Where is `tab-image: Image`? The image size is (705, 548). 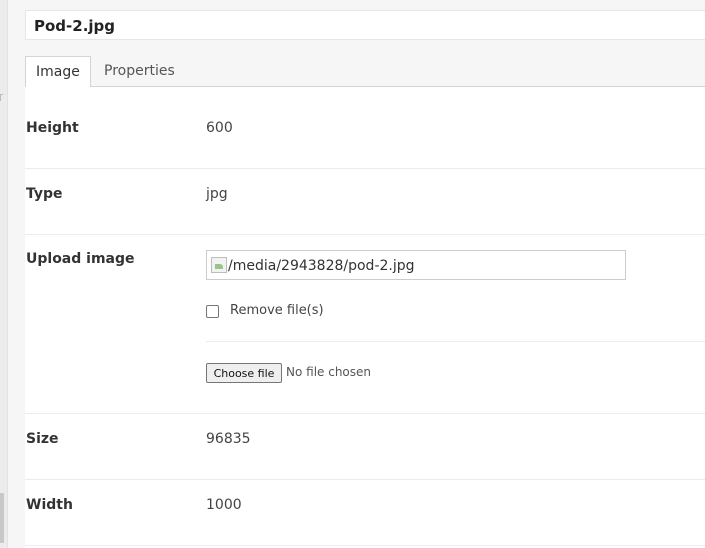
tab-image: Image is located at coordinates (58, 72).